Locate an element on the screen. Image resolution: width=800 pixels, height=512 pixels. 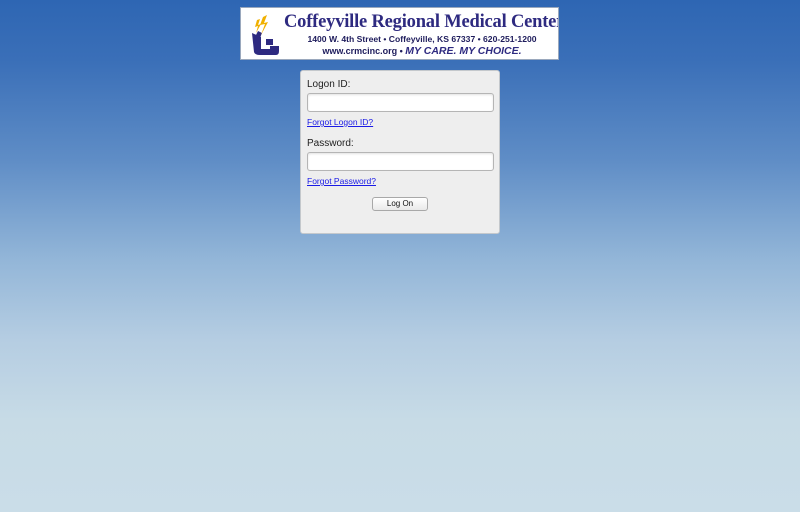
logon-id-input is located at coordinates (400, 102).